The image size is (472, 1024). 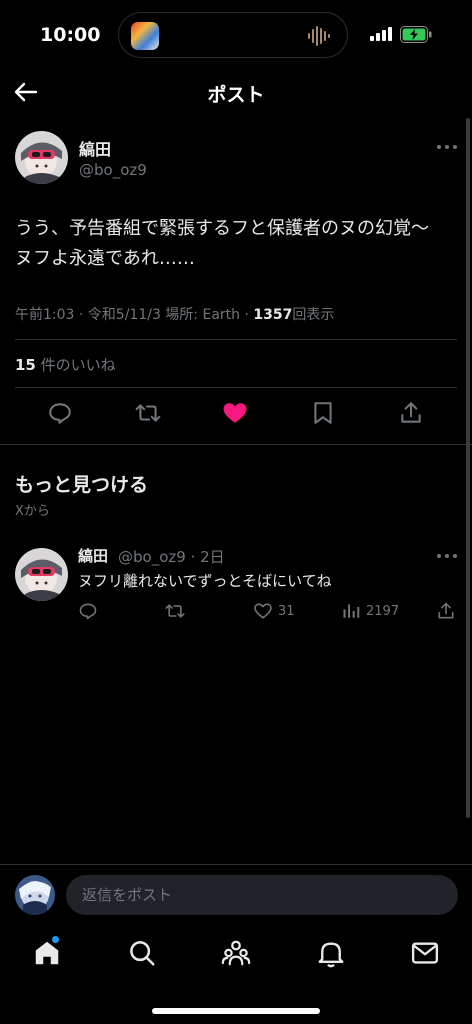 I want to click on recommended-like-count: 31, so click(x=286, y=611).